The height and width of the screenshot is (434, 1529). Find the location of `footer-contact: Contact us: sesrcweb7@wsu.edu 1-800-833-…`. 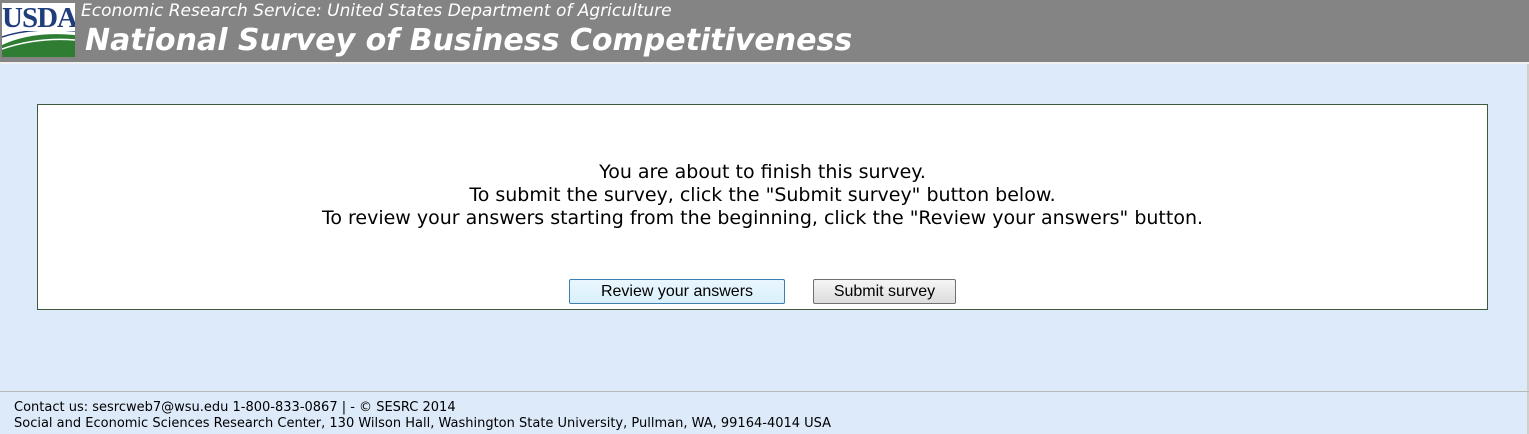

footer-contact: Contact us: sesrcweb7@wsu.edu 1-800-833-… is located at coordinates (235, 407).